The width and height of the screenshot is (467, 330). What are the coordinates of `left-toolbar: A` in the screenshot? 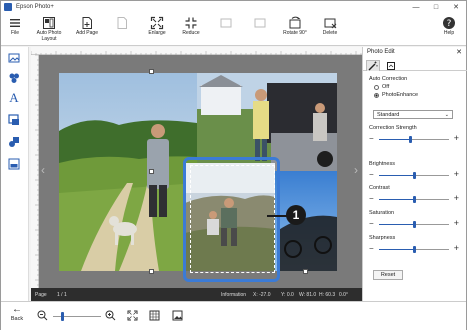 It's located at (15, 174).